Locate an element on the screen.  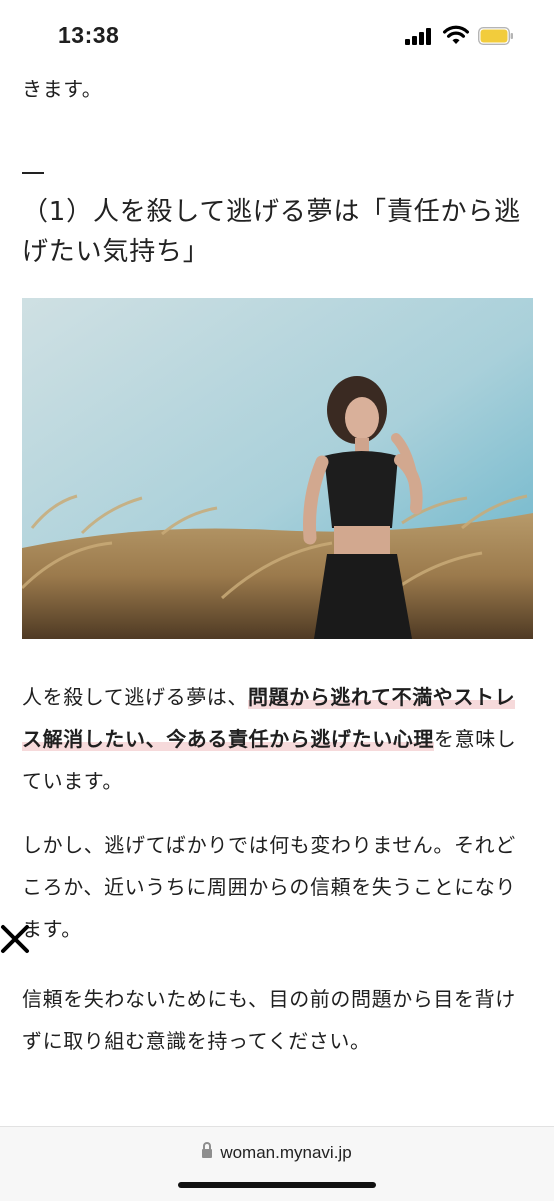
lock-icon is located at coordinates (207, 1150).